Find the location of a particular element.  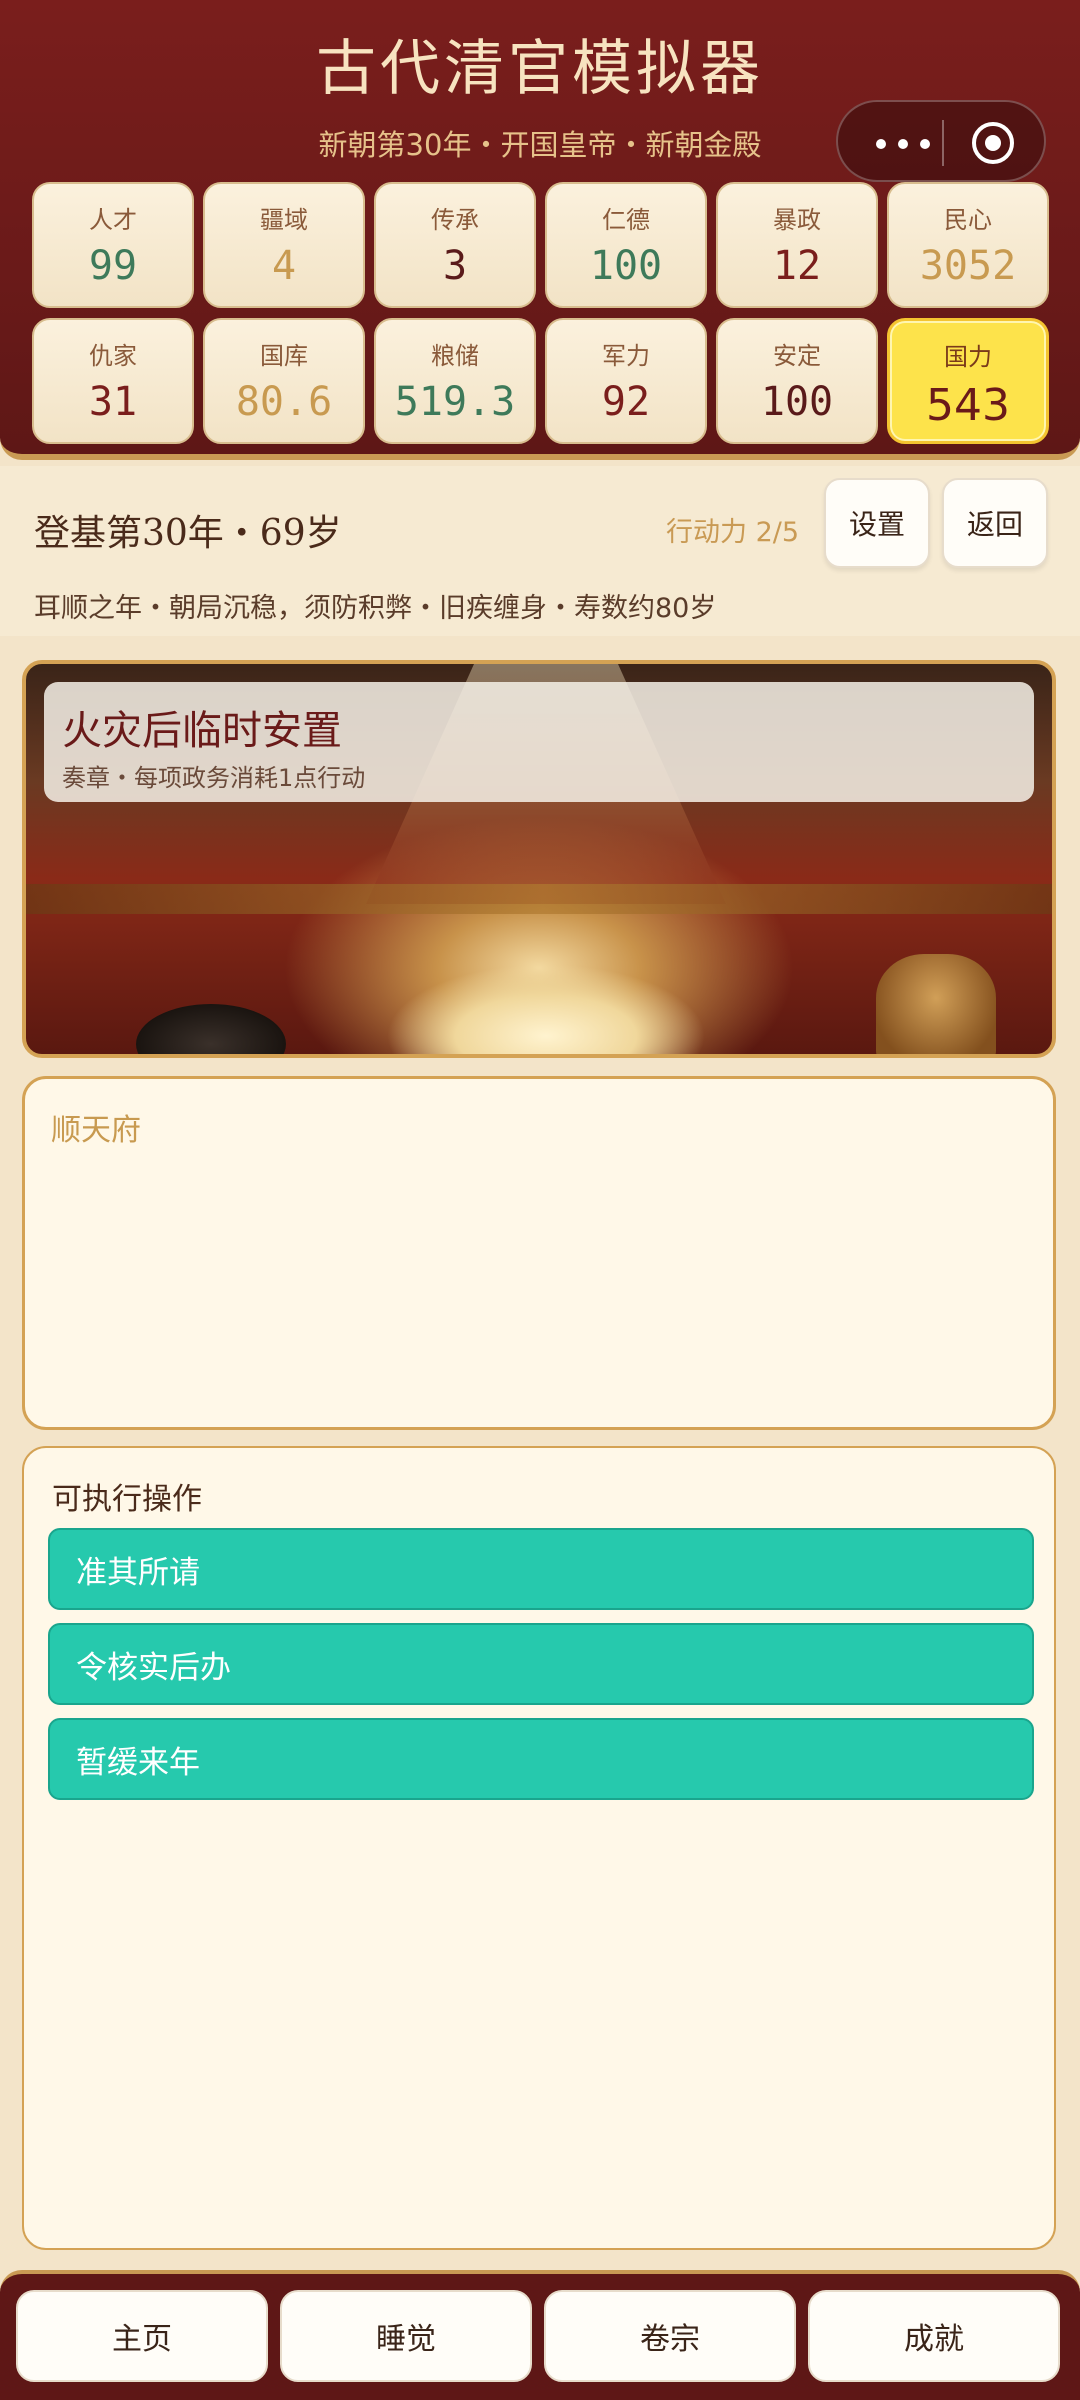

stat-label: 国库 is located at coordinates (284, 356).